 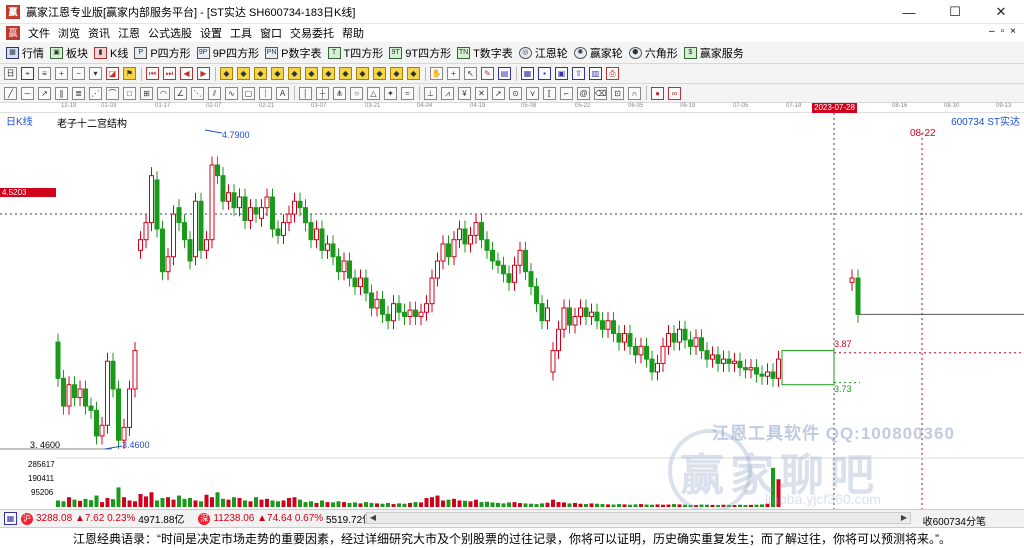 I want to click on toolbar-t-table-button: TN T数字表, so click(x=485, y=53).